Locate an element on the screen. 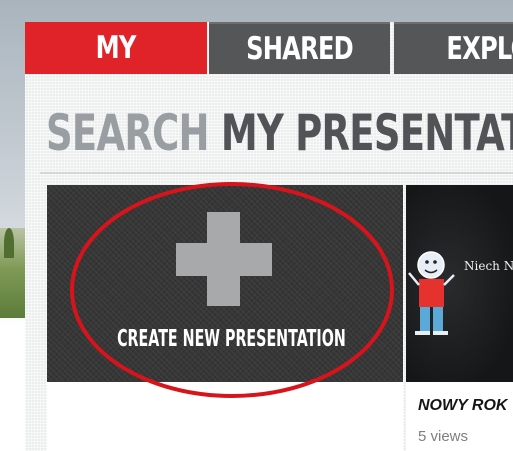 The image size is (513, 451). figure-shirt is located at coordinates (431, 293).